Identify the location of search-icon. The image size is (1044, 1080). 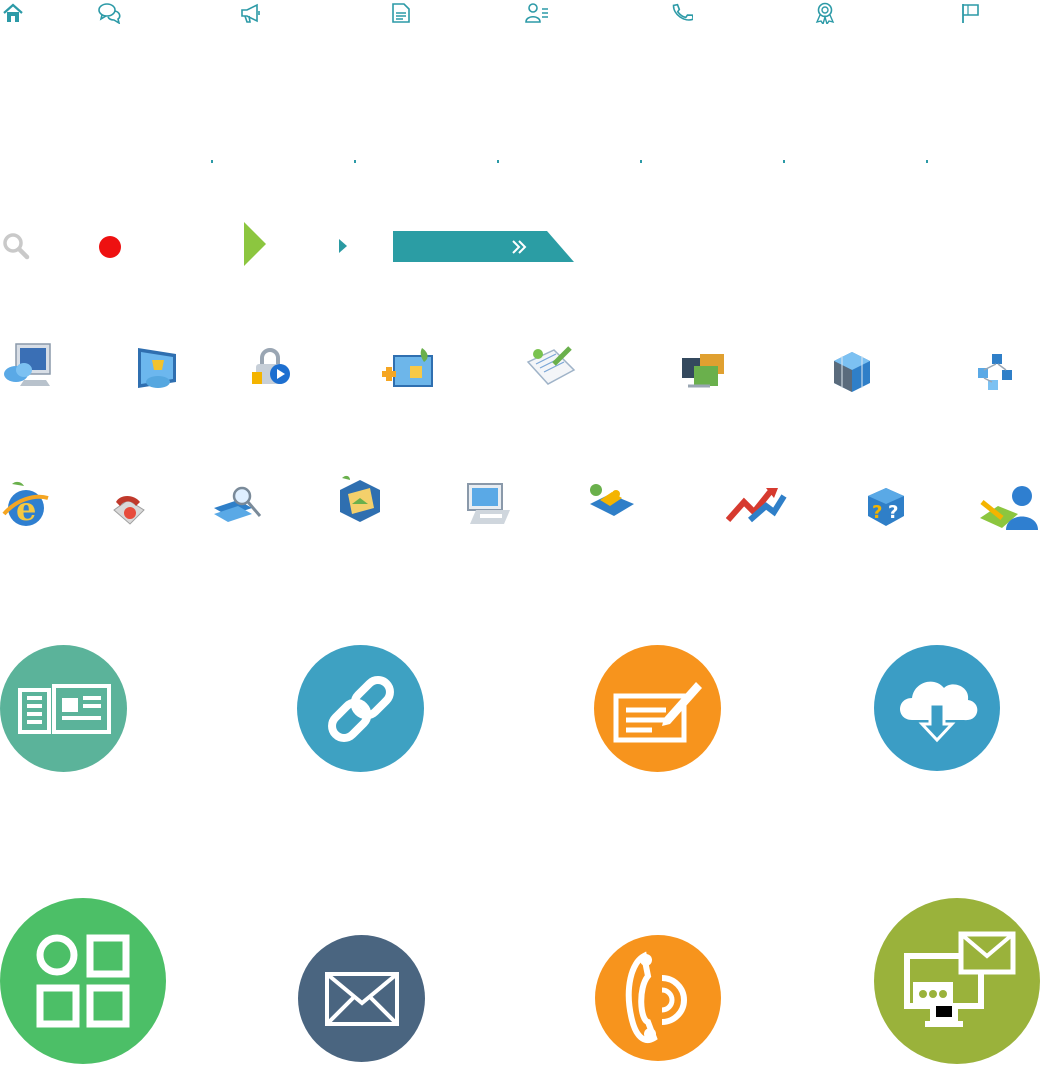
(16, 246).